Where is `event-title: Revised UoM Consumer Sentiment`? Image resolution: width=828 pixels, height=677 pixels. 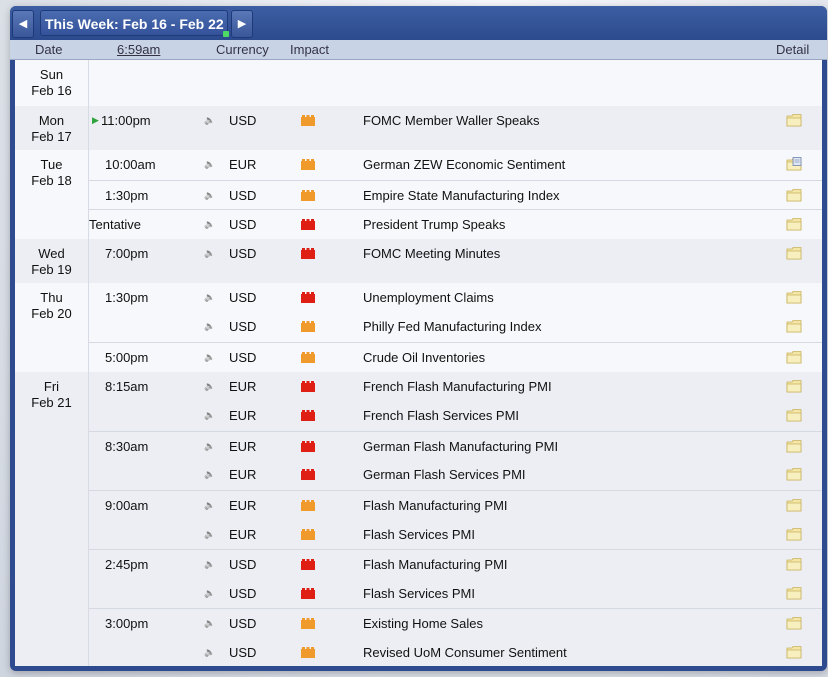
event-title: Revised UoM Consumer Sentiment is located at coordinates (465, 652).